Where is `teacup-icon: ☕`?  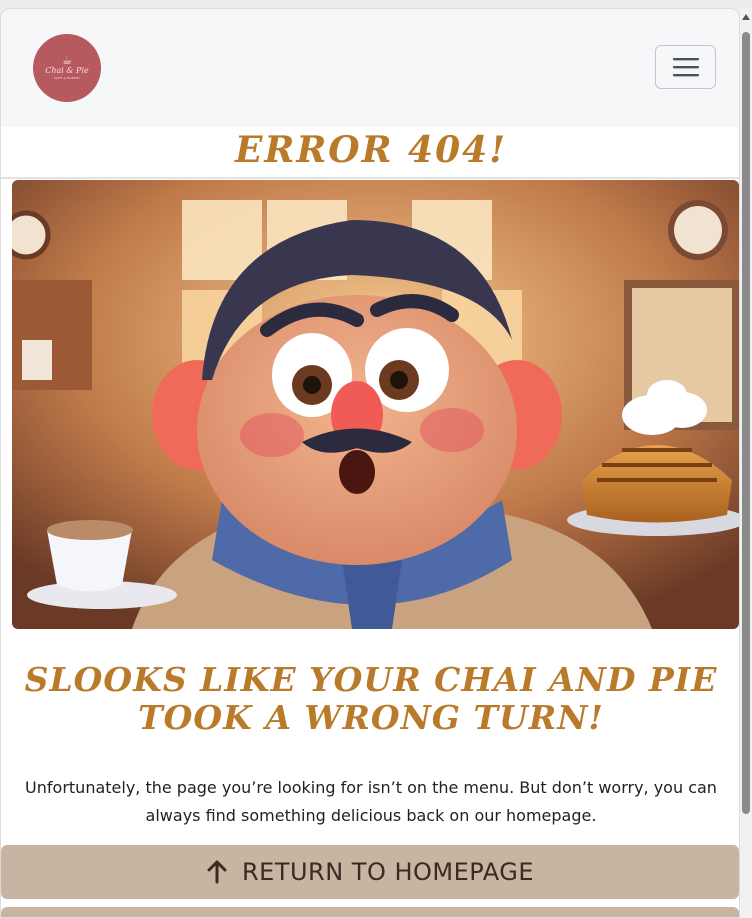
teacup-icon: ☕ is located at coordinates (67, 60).